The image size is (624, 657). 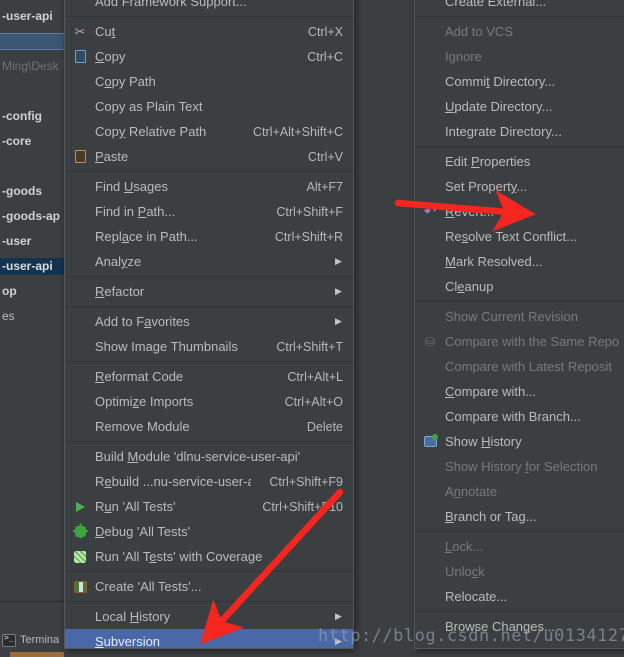 What do you see at coordinates (209, 236) in the screenshot?
I see `menu-item-replace-in-path: Replace in Path... Ctrl+Shift+R` at bounding box center [209, 236].